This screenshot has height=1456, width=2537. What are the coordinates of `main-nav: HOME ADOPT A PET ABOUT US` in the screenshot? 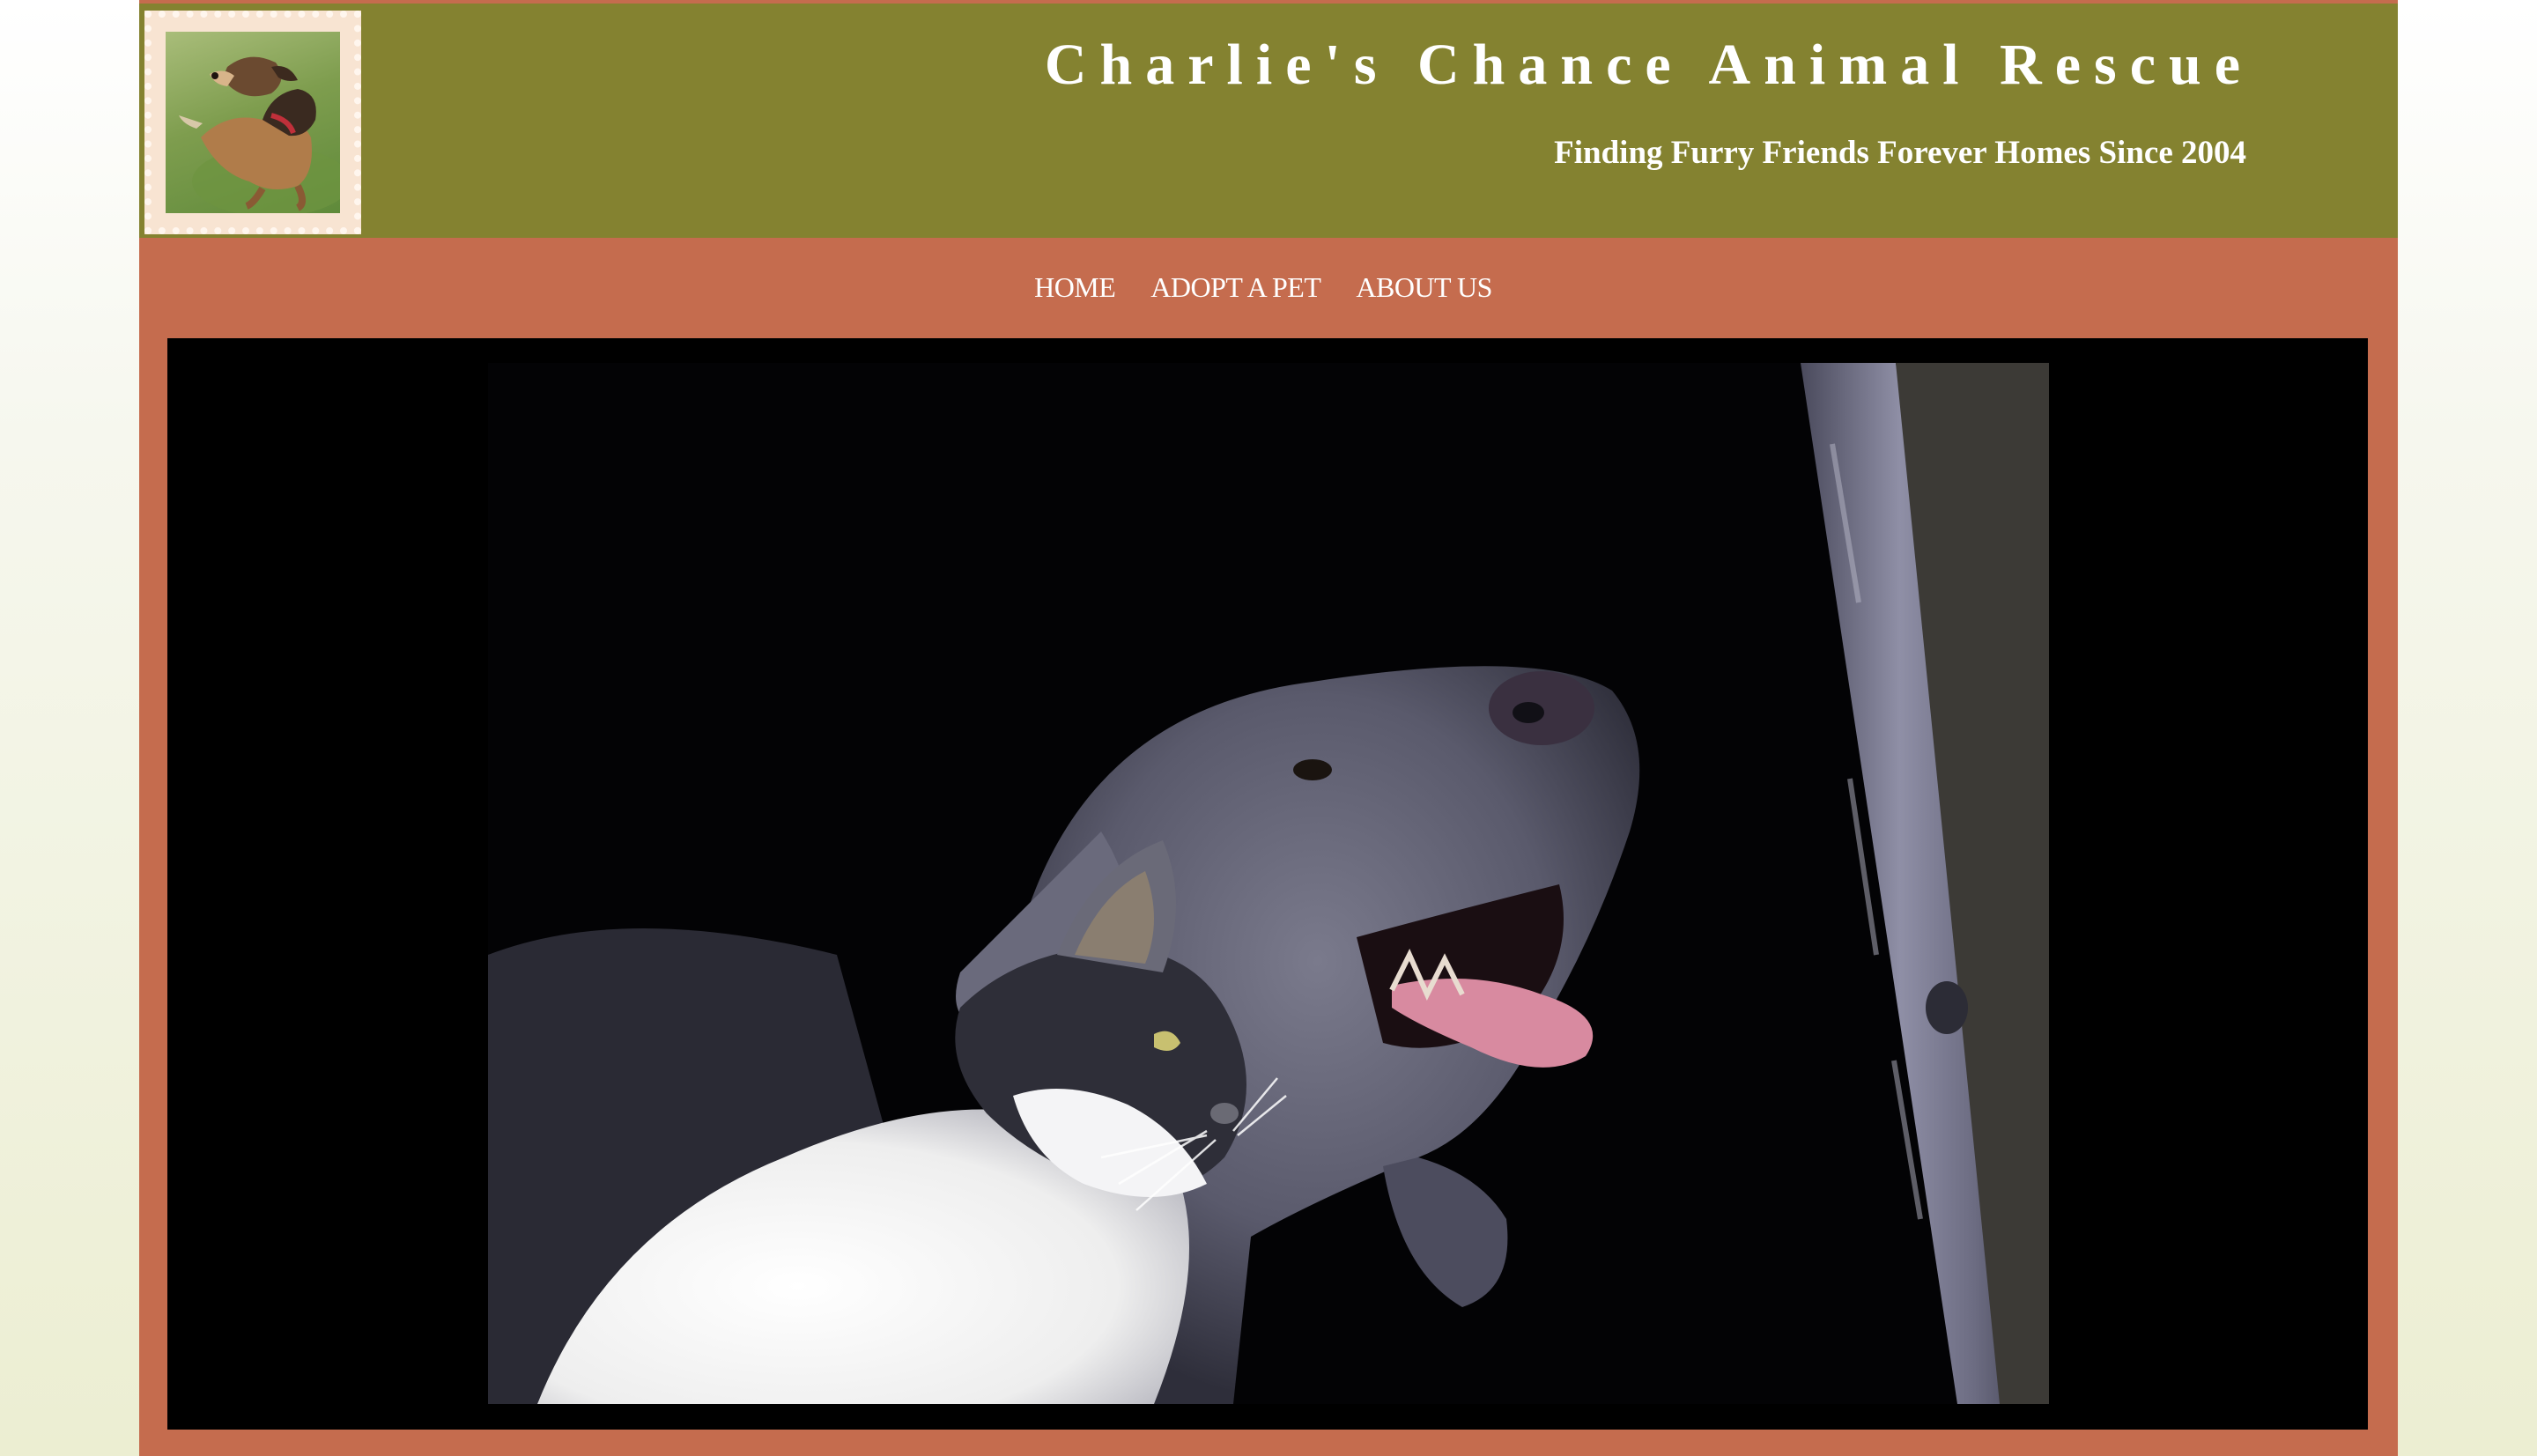 It's located at (1268, 287).